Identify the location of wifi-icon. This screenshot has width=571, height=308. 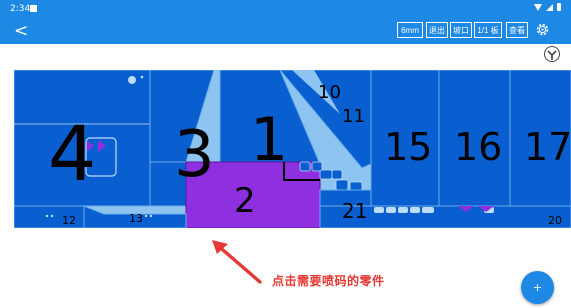
(538, 7).